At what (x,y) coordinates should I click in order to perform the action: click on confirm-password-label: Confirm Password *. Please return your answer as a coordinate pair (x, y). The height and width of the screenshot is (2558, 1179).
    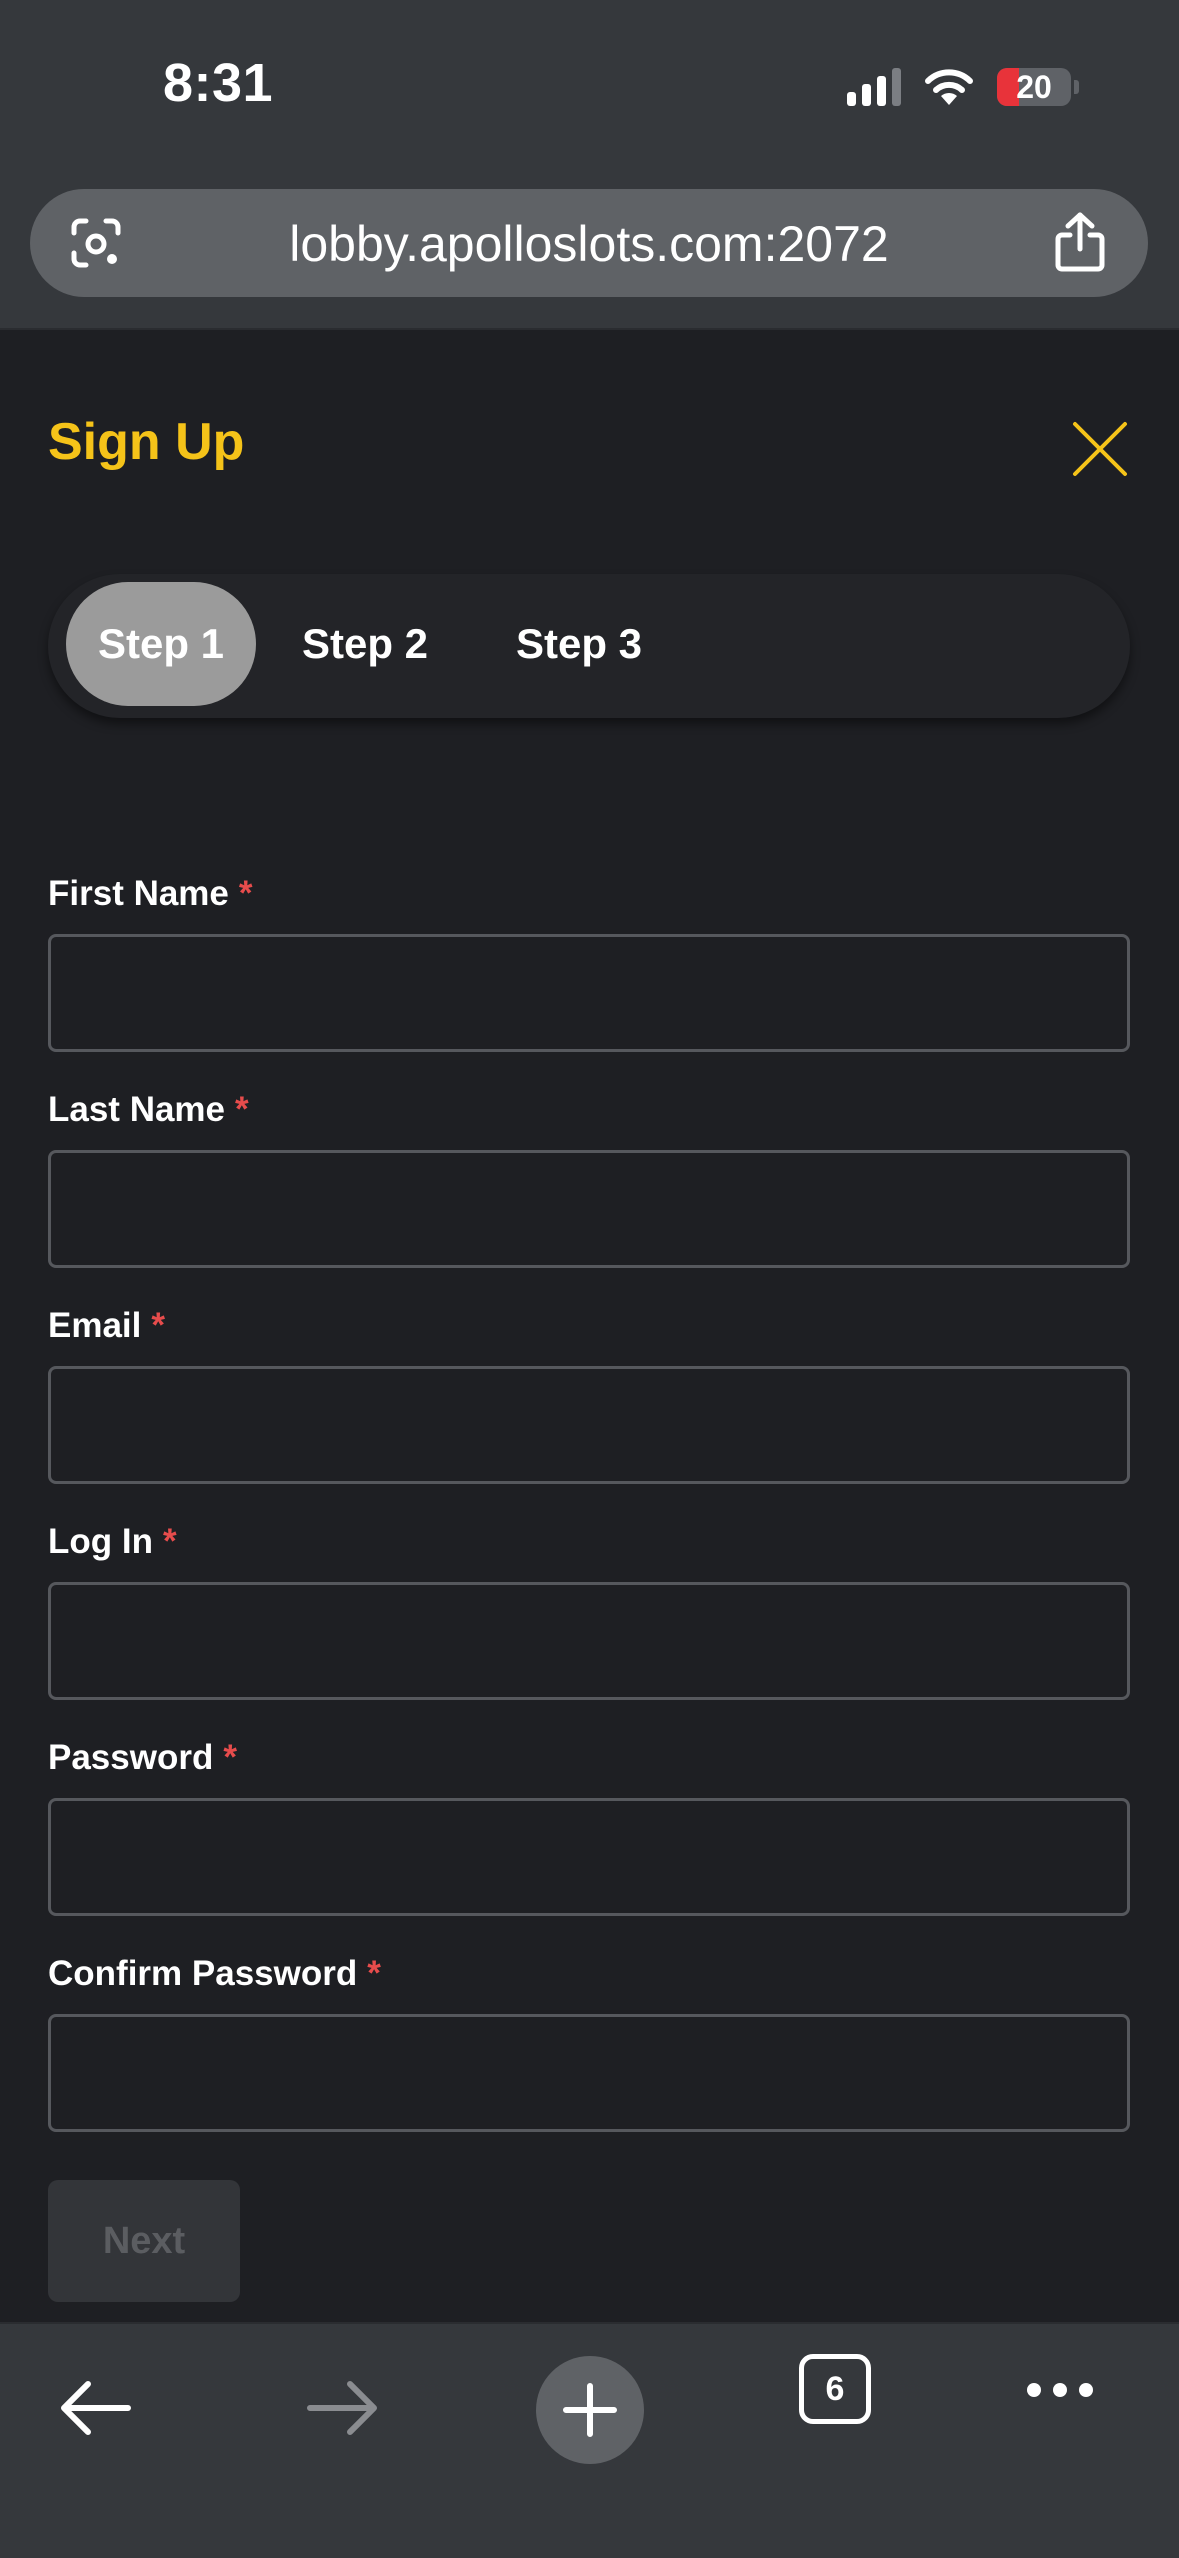
    Looking at the image, I should click on (214, 1974).